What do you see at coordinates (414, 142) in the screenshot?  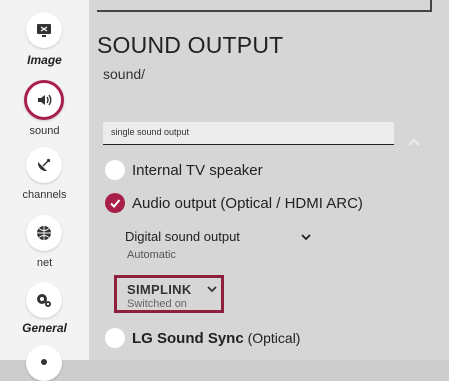 I see `chevron-up-icon` at bounding box center [414, 142].